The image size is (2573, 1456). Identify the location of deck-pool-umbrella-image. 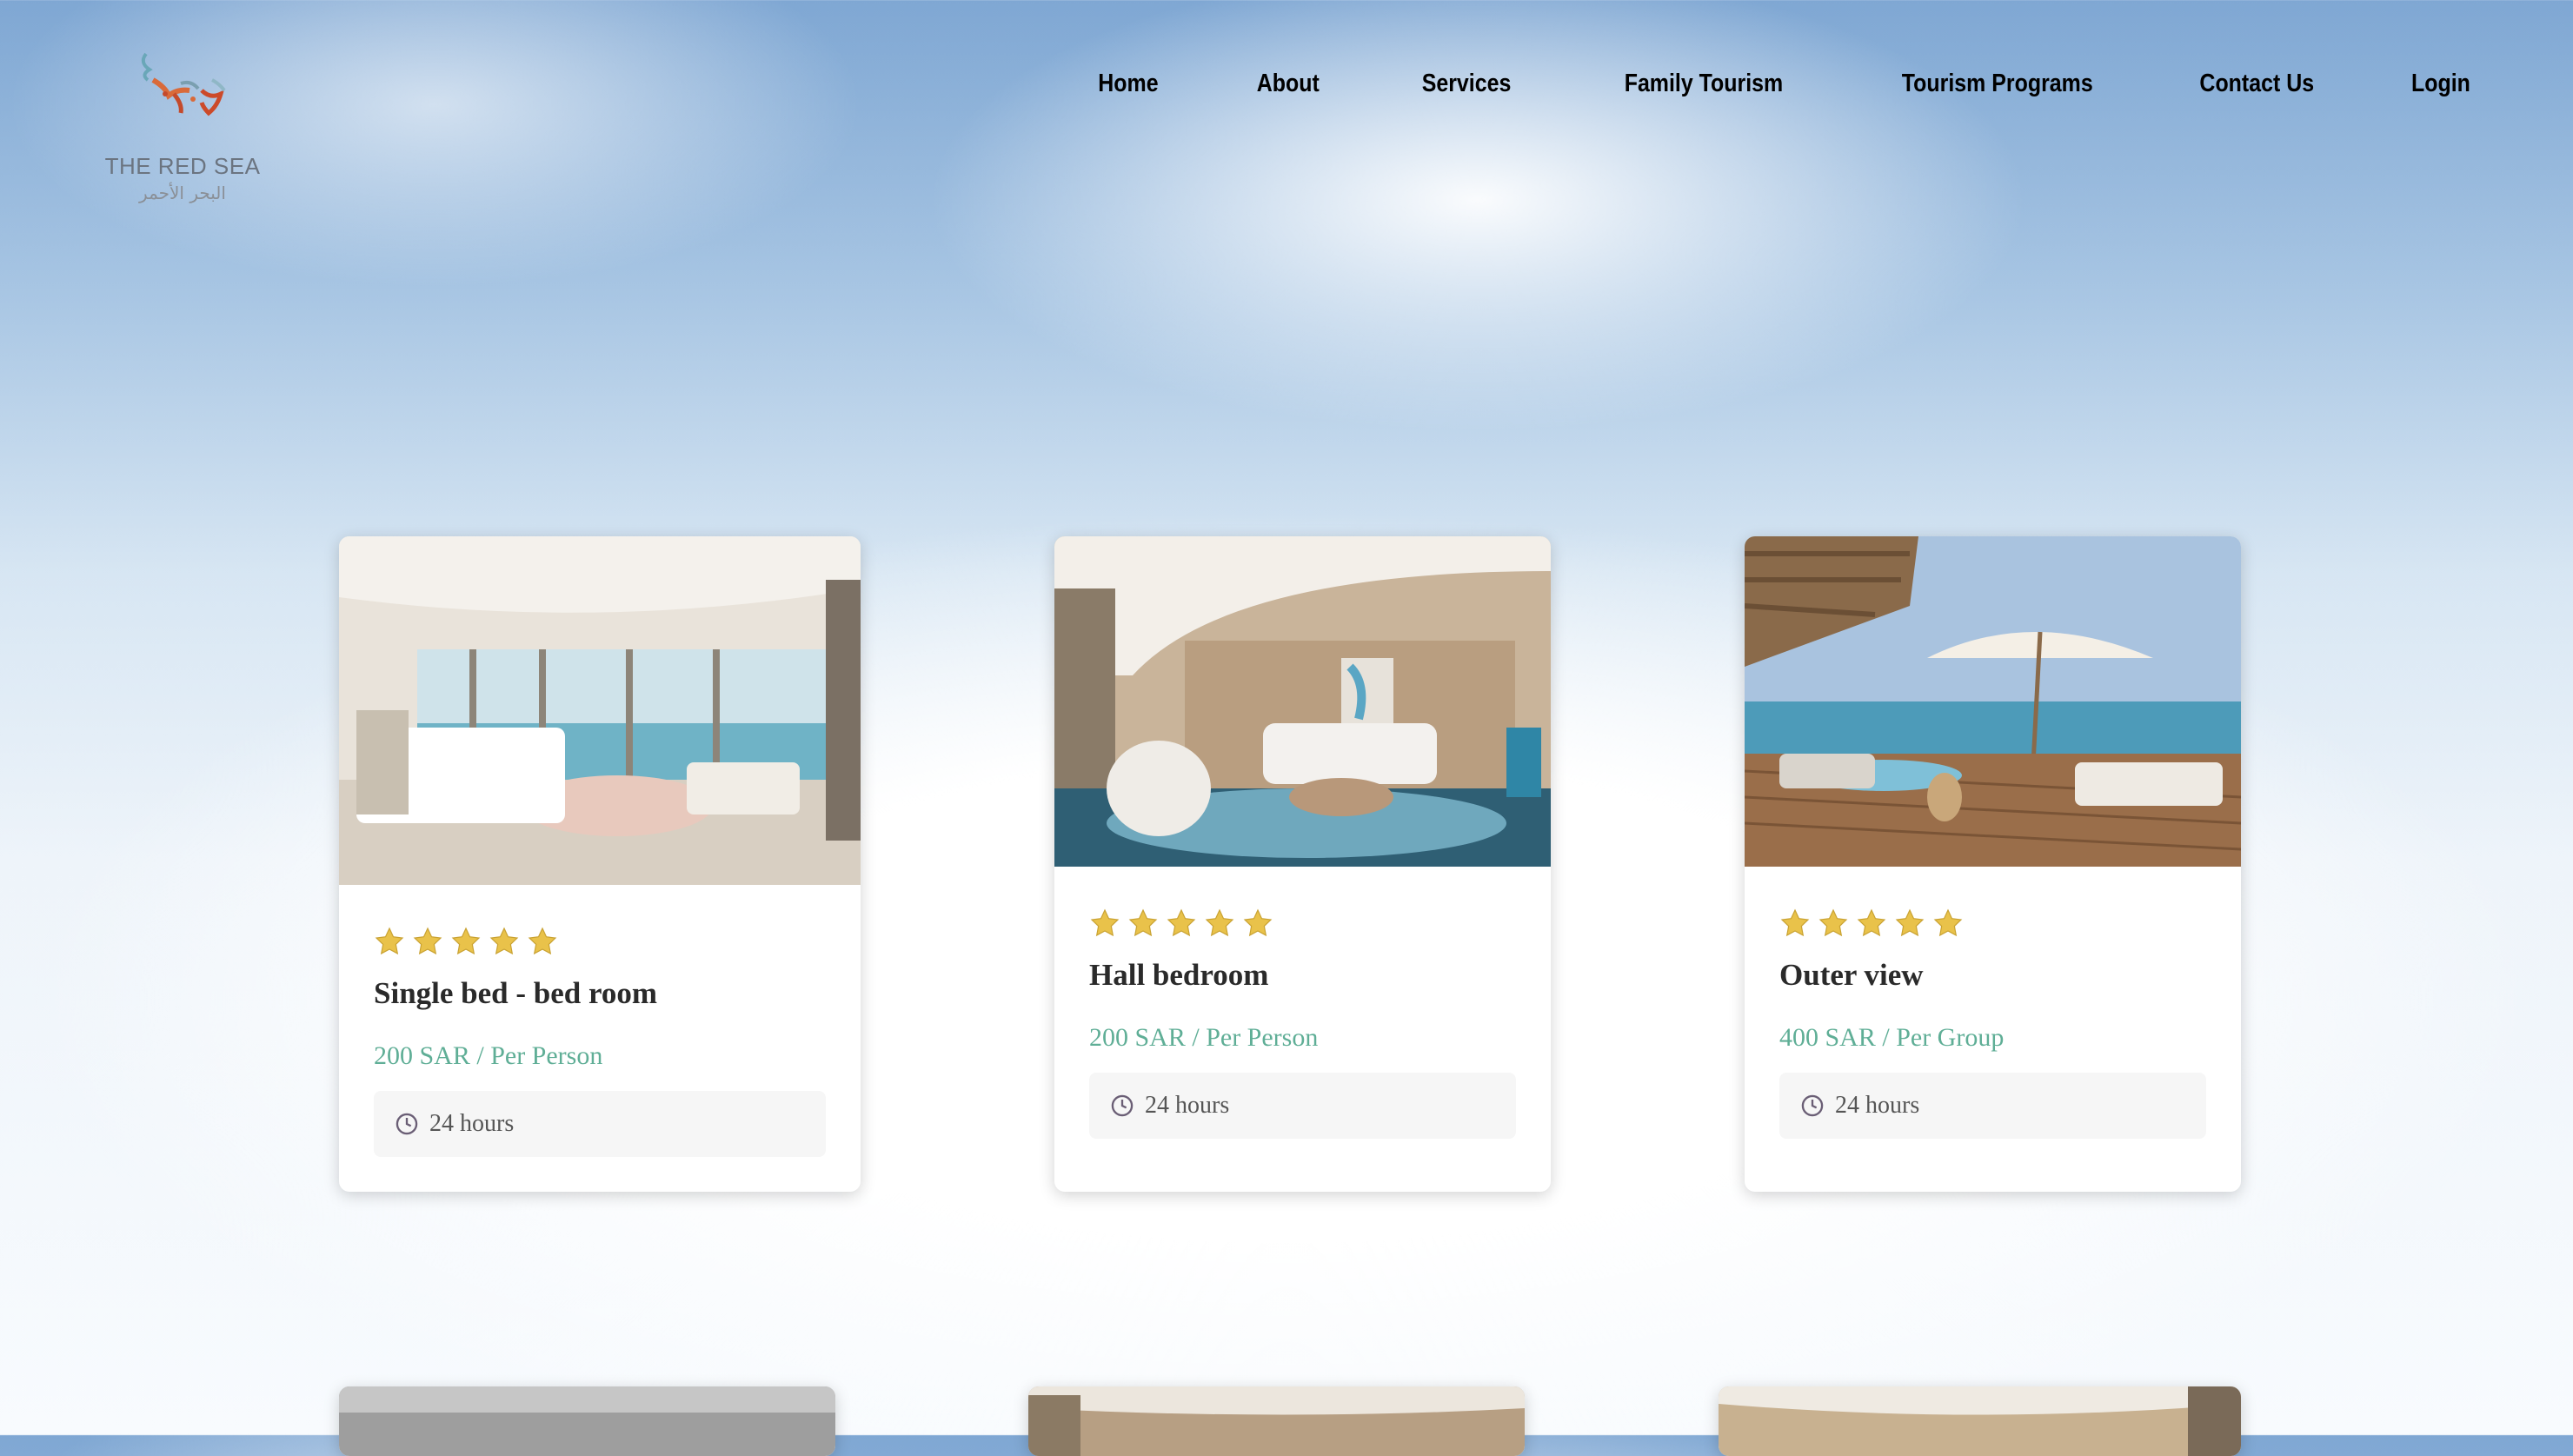
(1993, 701).